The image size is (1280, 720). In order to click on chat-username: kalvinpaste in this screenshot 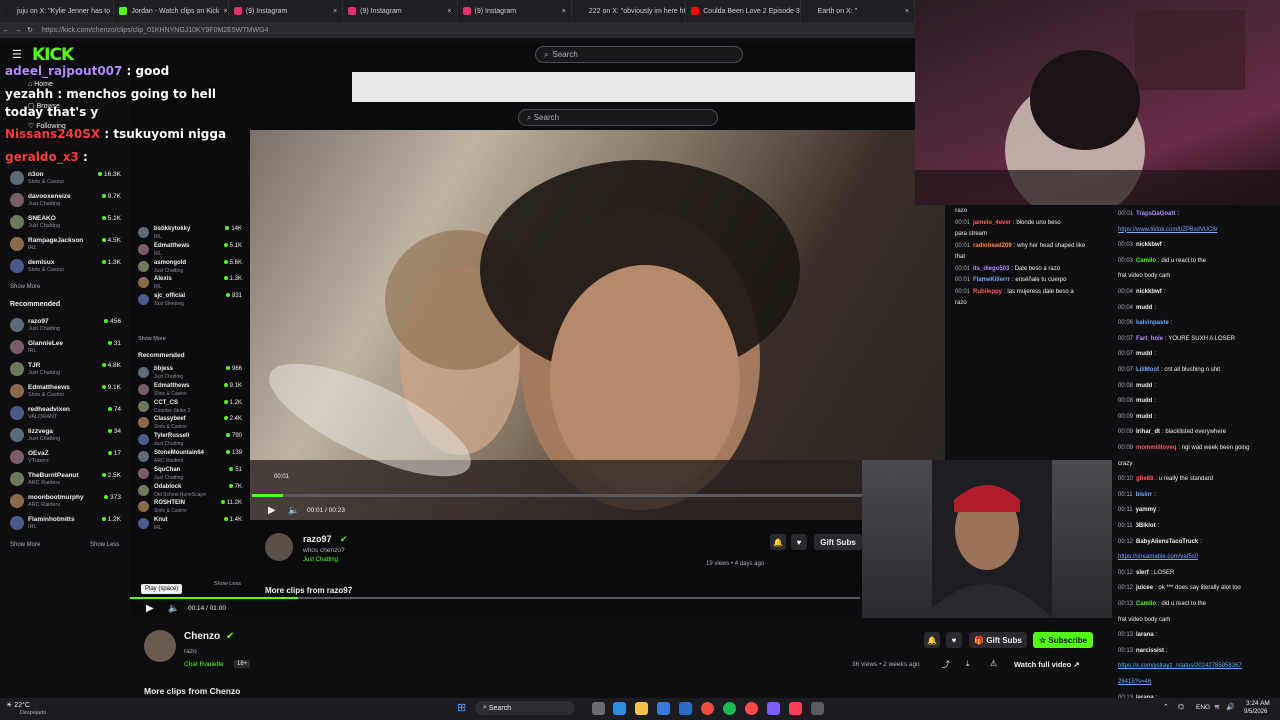, I will do `click(1152, 323)`.